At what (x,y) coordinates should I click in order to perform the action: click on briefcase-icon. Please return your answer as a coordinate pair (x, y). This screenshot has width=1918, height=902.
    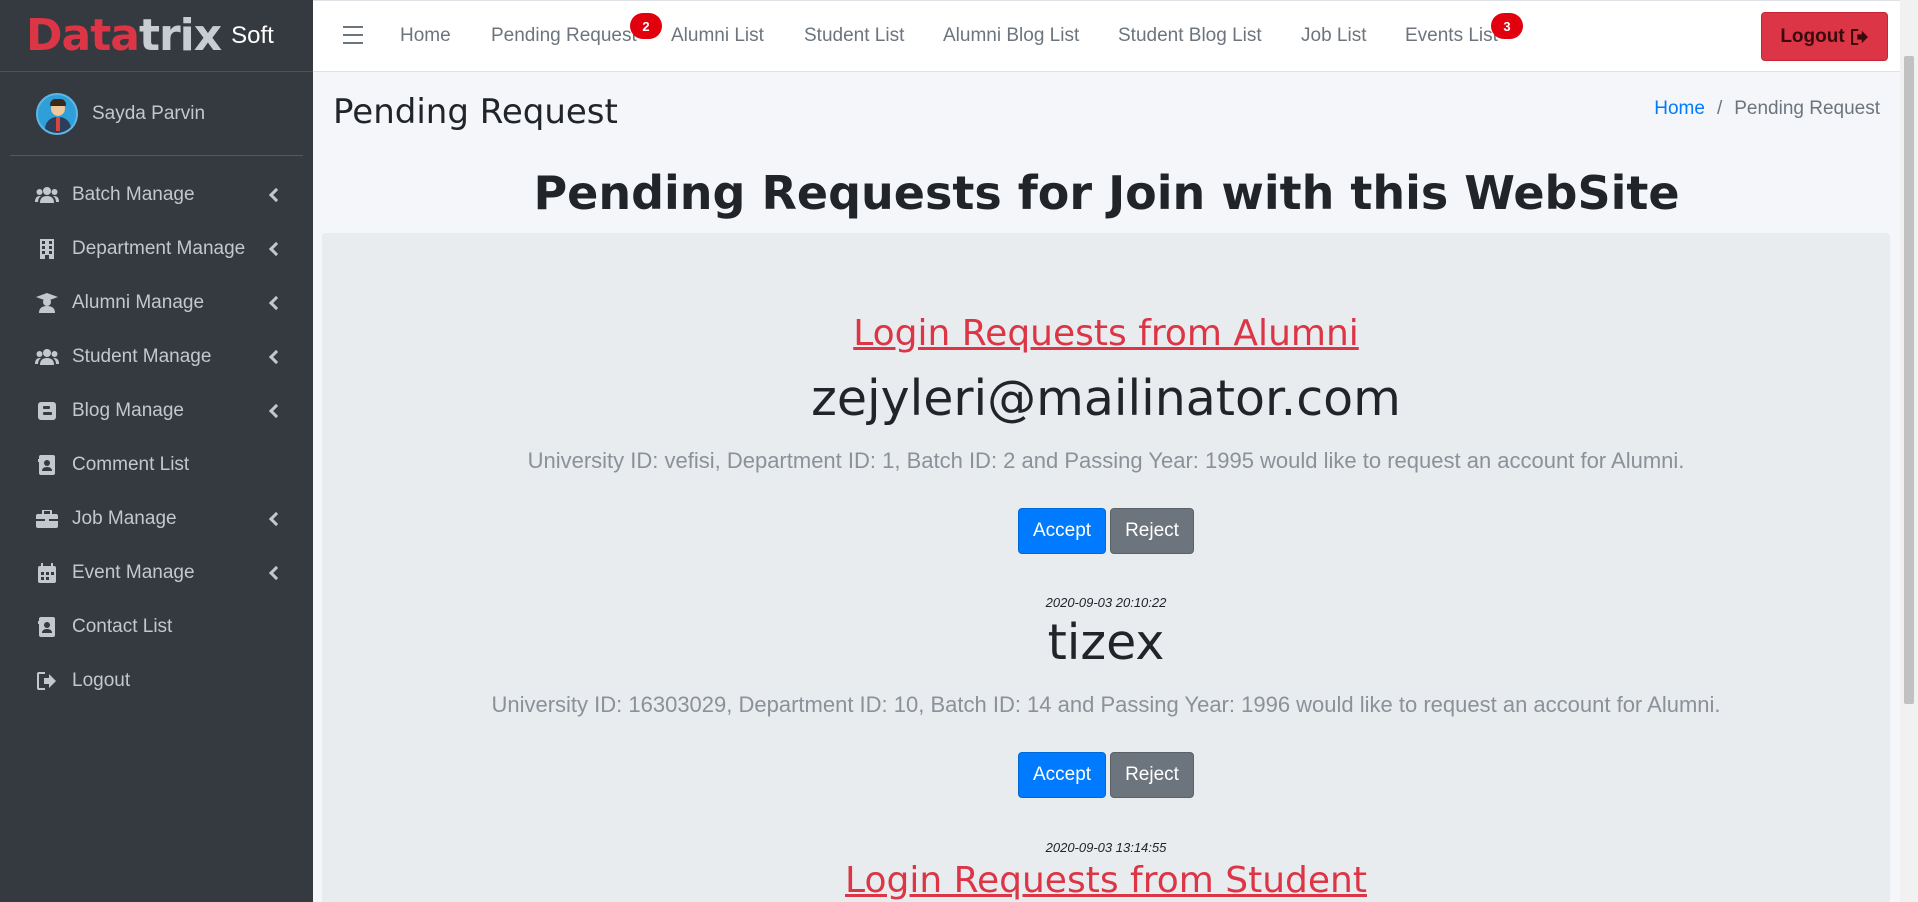
    Looking at the image, I should click on (47, 519).